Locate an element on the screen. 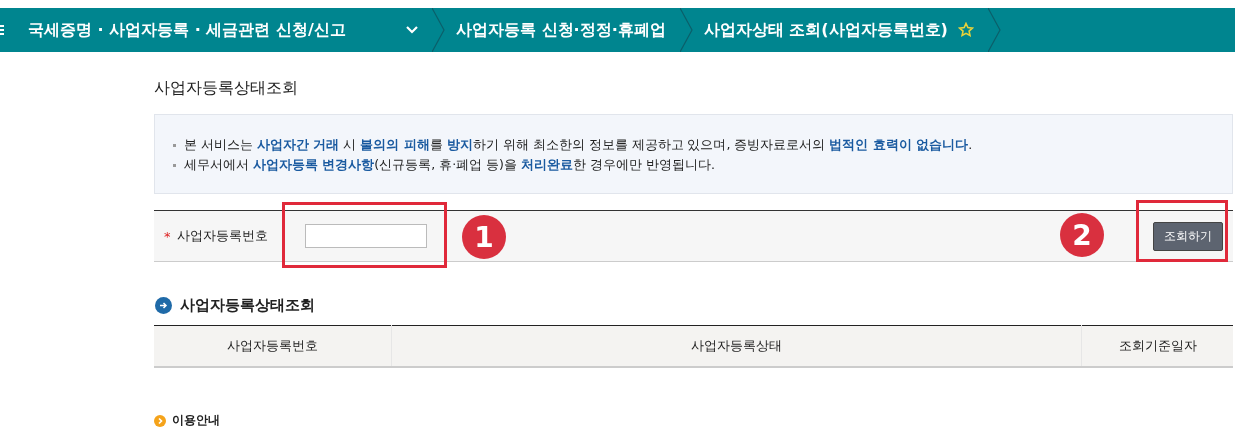  section-title: 이용안내 is located at coordinates (196, 420).